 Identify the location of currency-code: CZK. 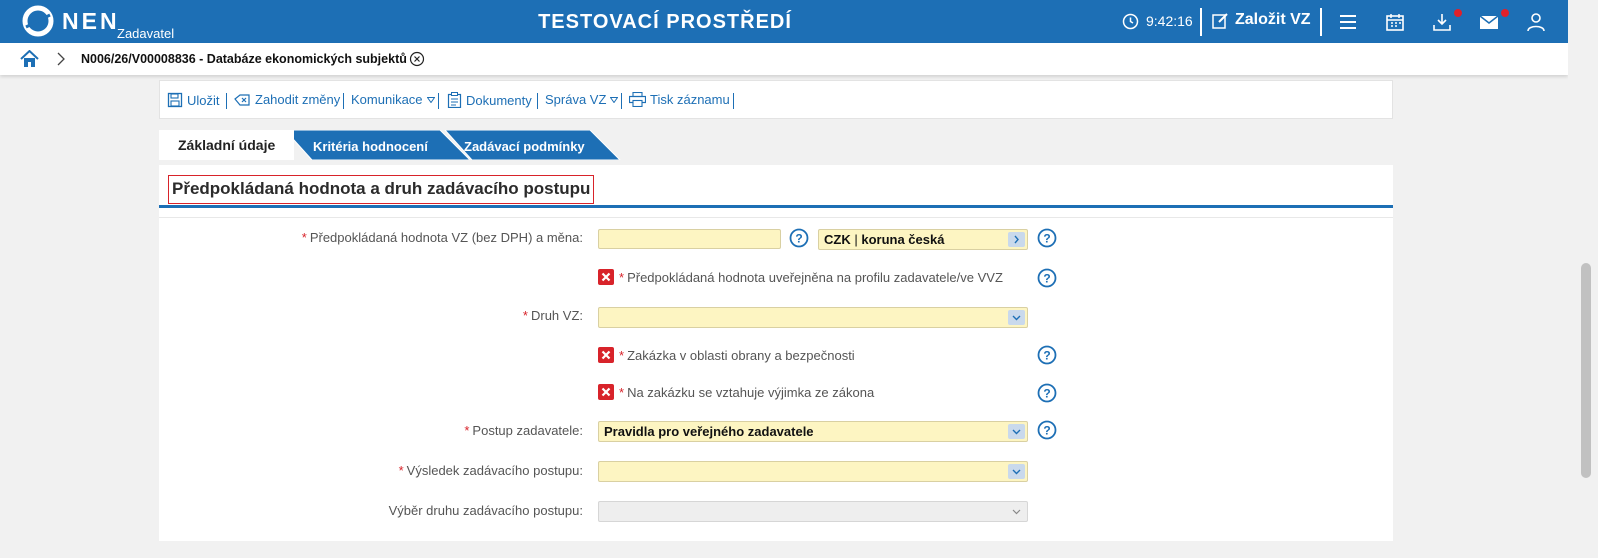
(837, 239).